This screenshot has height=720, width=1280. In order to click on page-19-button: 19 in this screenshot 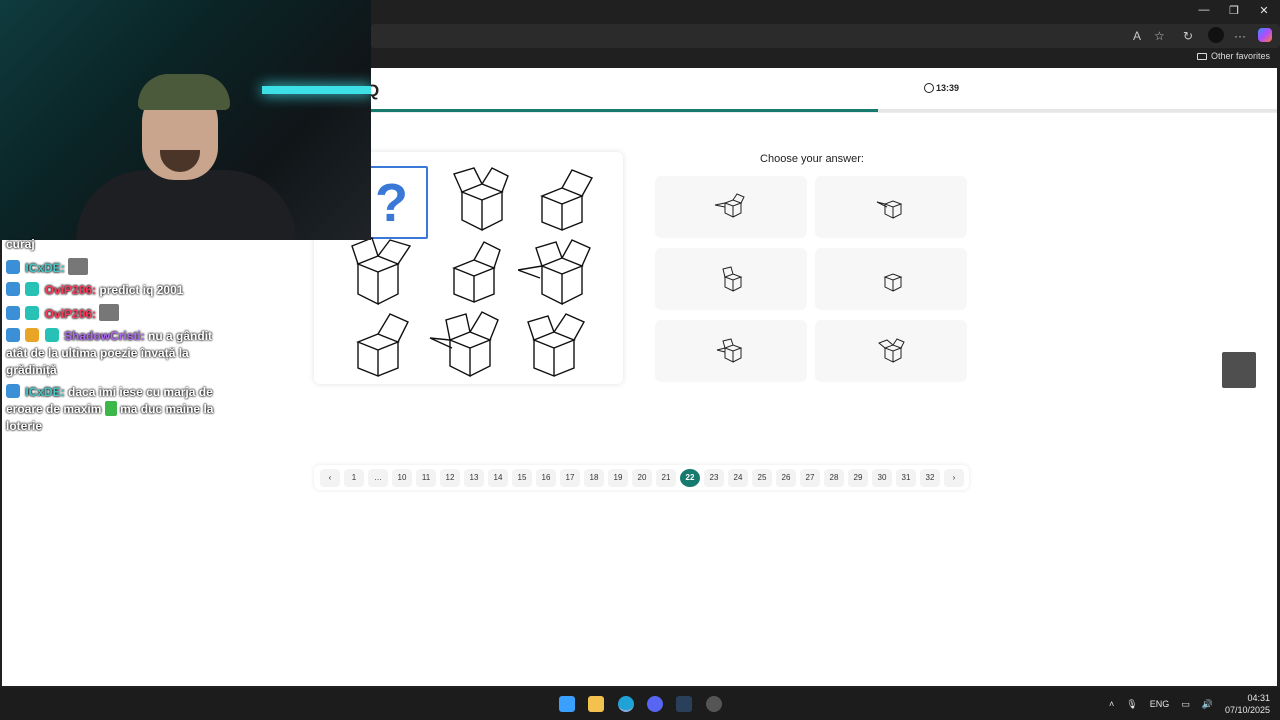, I will do `click(618, 477)`.